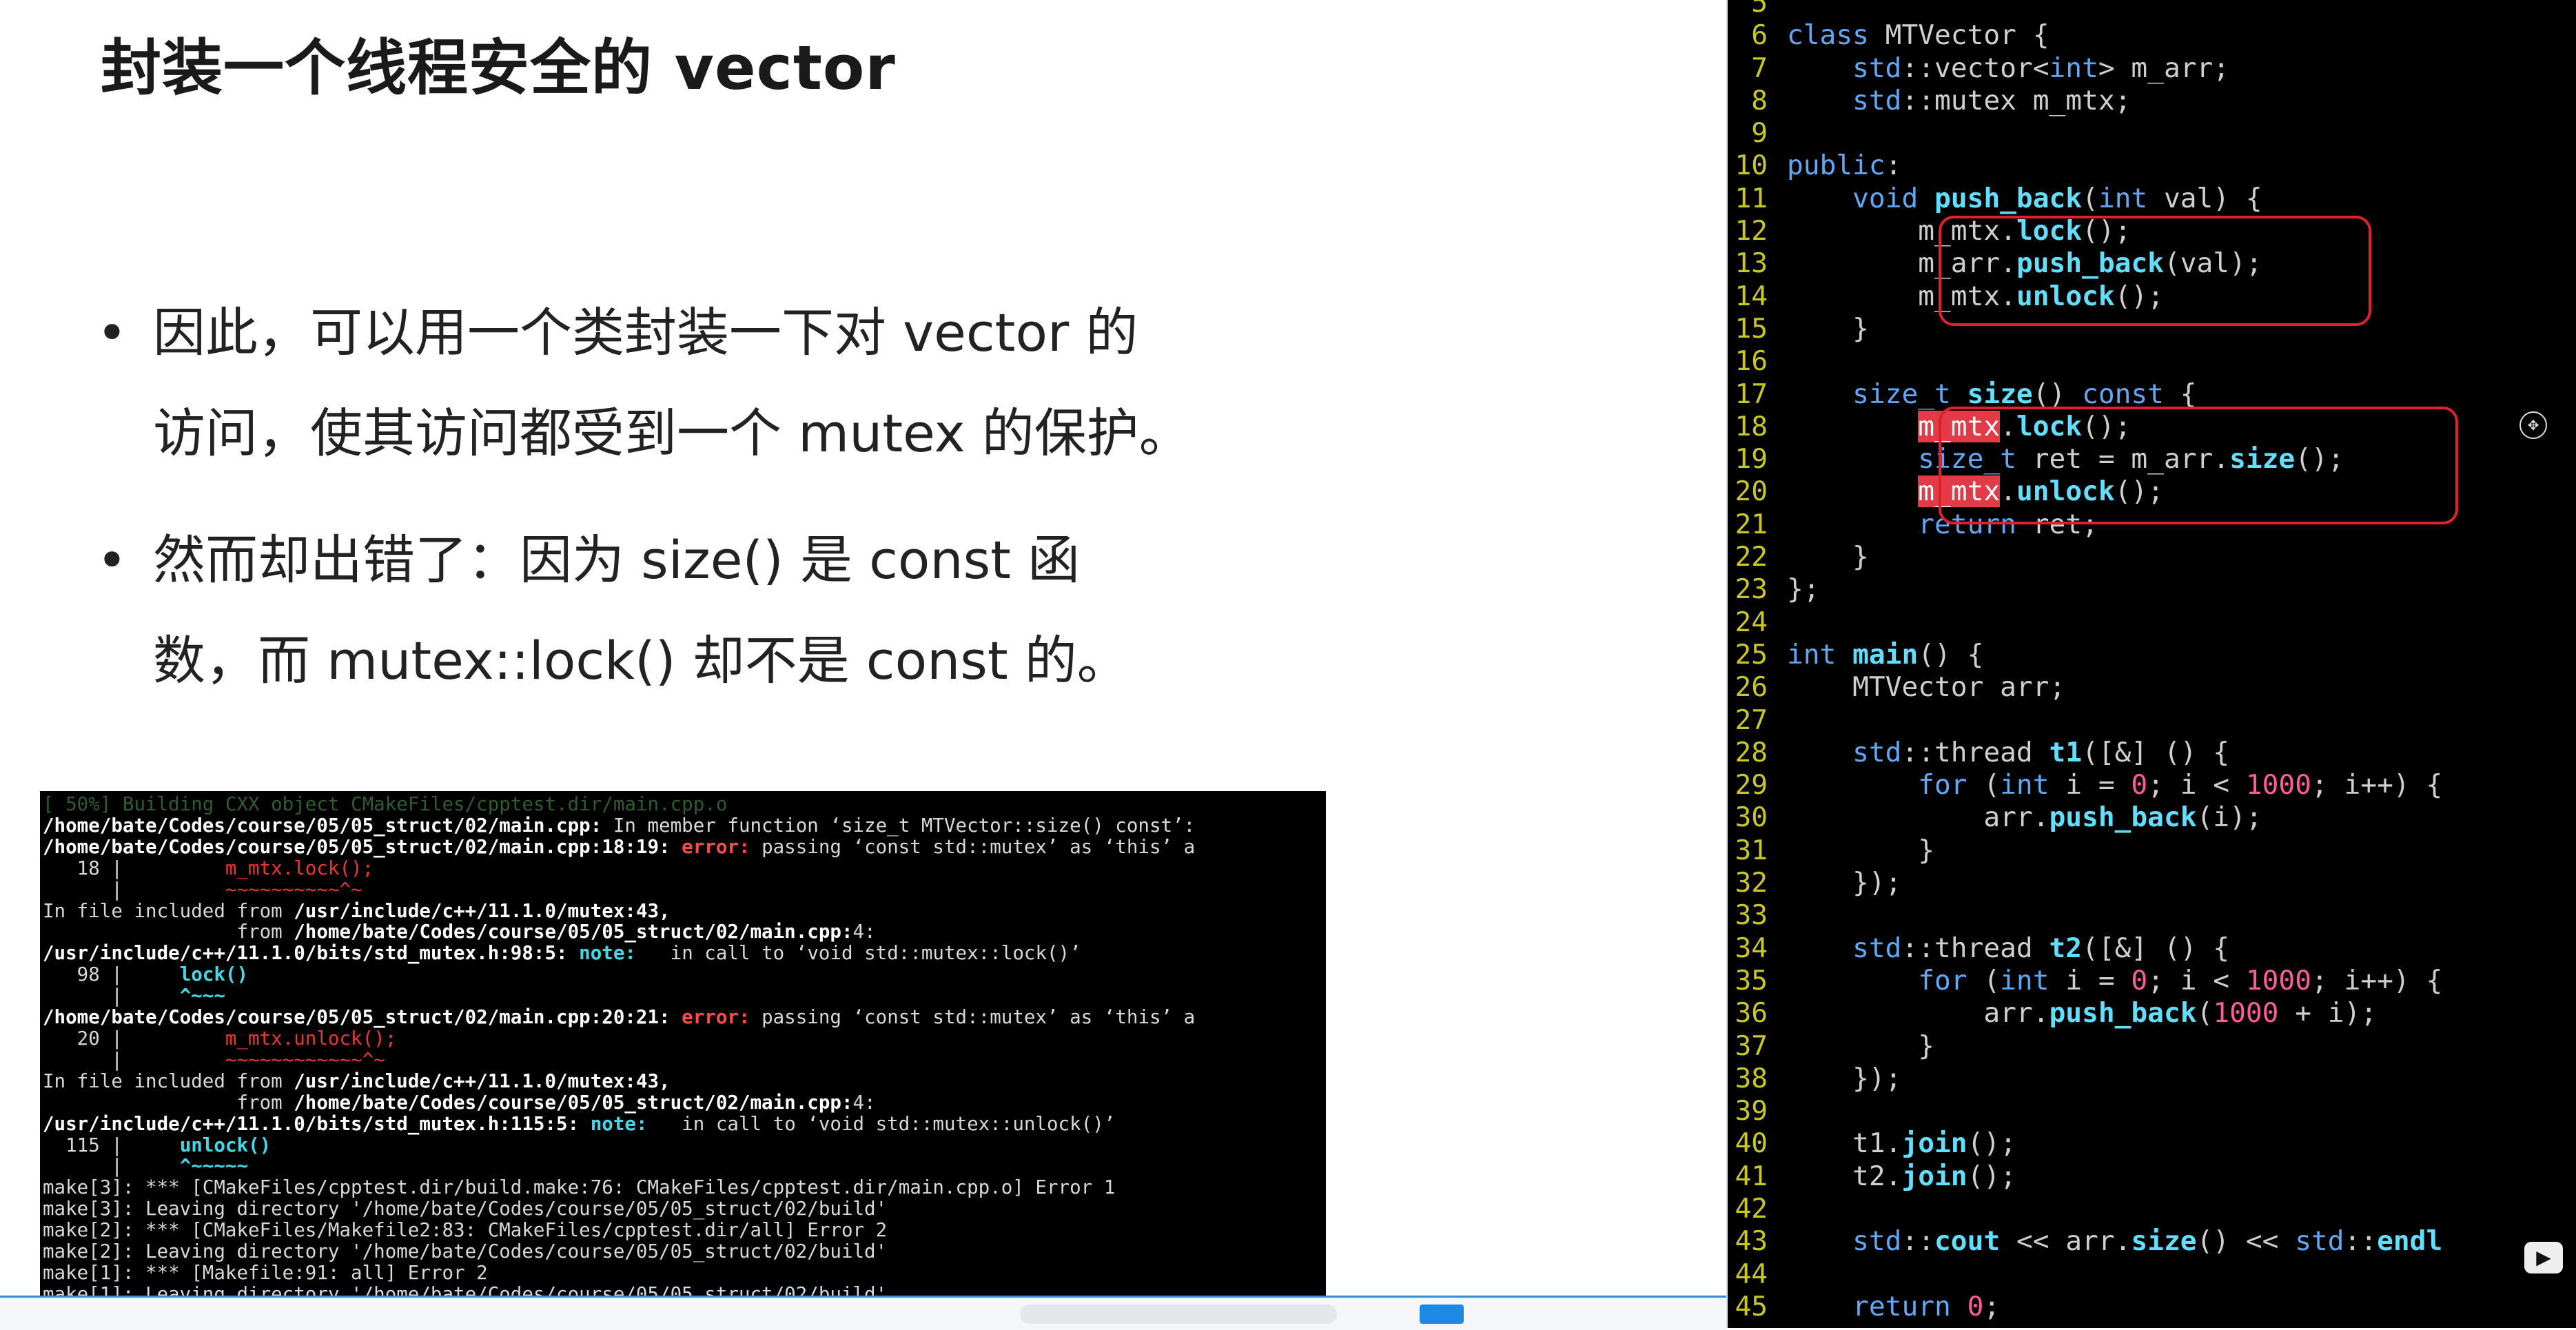 The image size is (2576, 1330). Describe the element at coordinates (1751, 948) in the screenshot. I see `line-number: 34` at that location.